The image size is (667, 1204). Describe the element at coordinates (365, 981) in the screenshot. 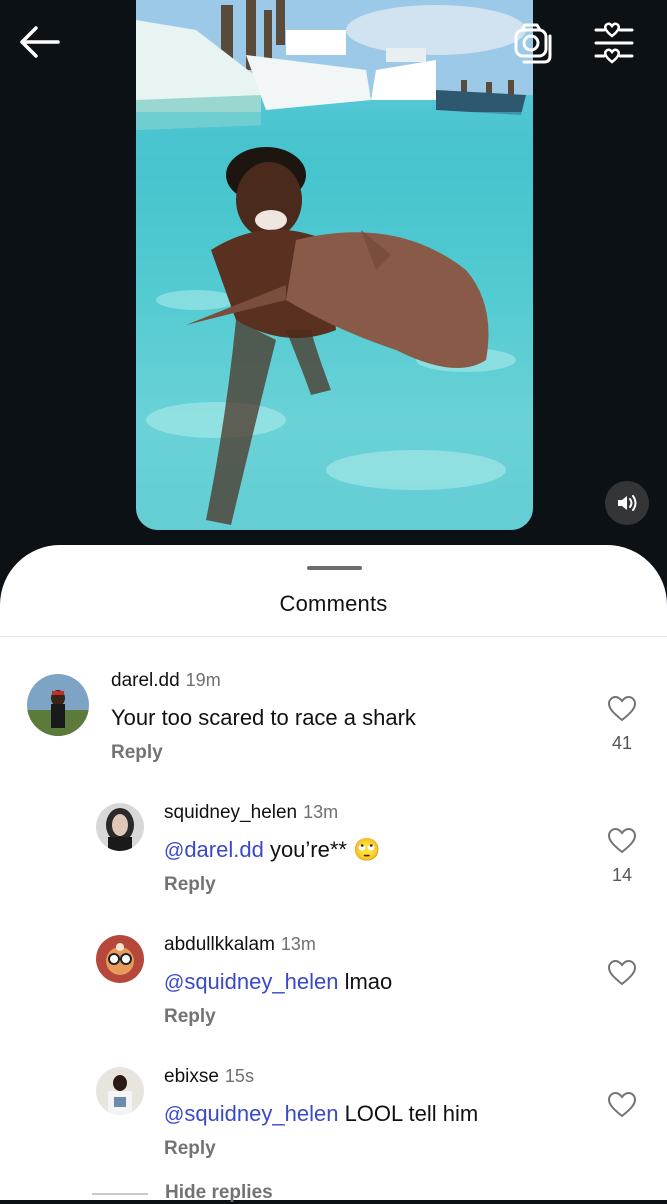

I see `comment-text: lmao` at that location.